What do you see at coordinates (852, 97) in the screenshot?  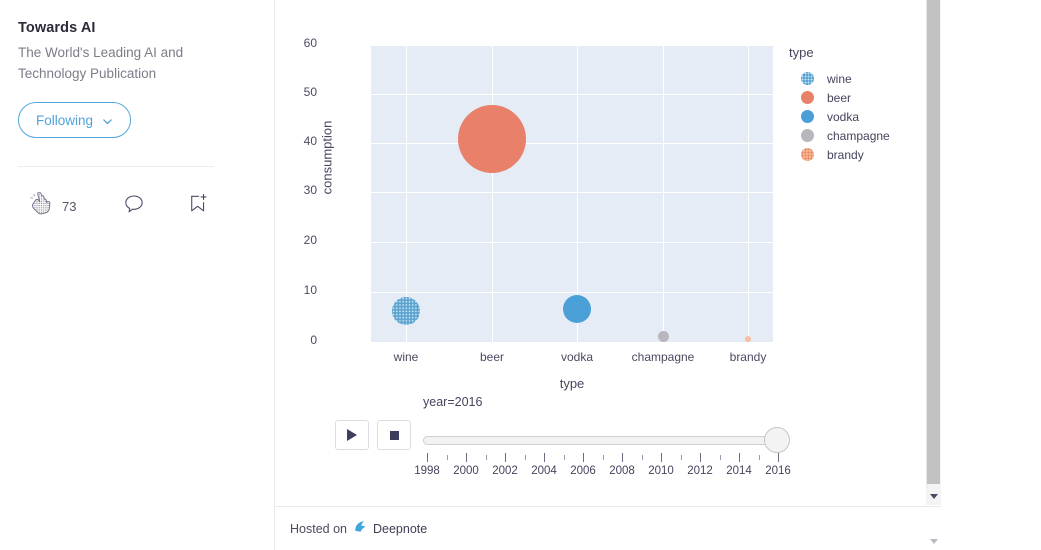 I see `legend-item-beer: beer` at bounding box center [852, 97].